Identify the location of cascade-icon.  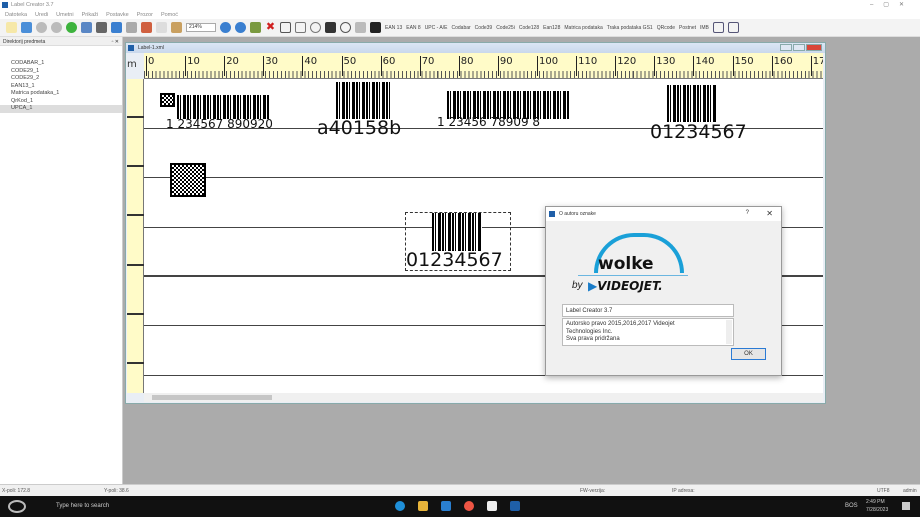
(718, 27).